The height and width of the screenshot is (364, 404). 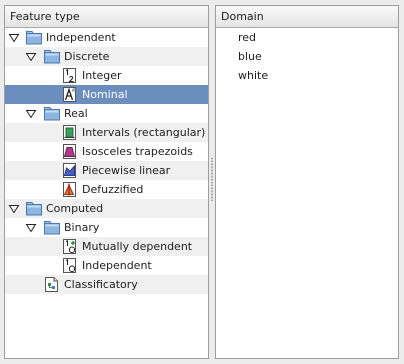 I want to click on tree-item-nominal: Nominal, so click(x=106, y=94).